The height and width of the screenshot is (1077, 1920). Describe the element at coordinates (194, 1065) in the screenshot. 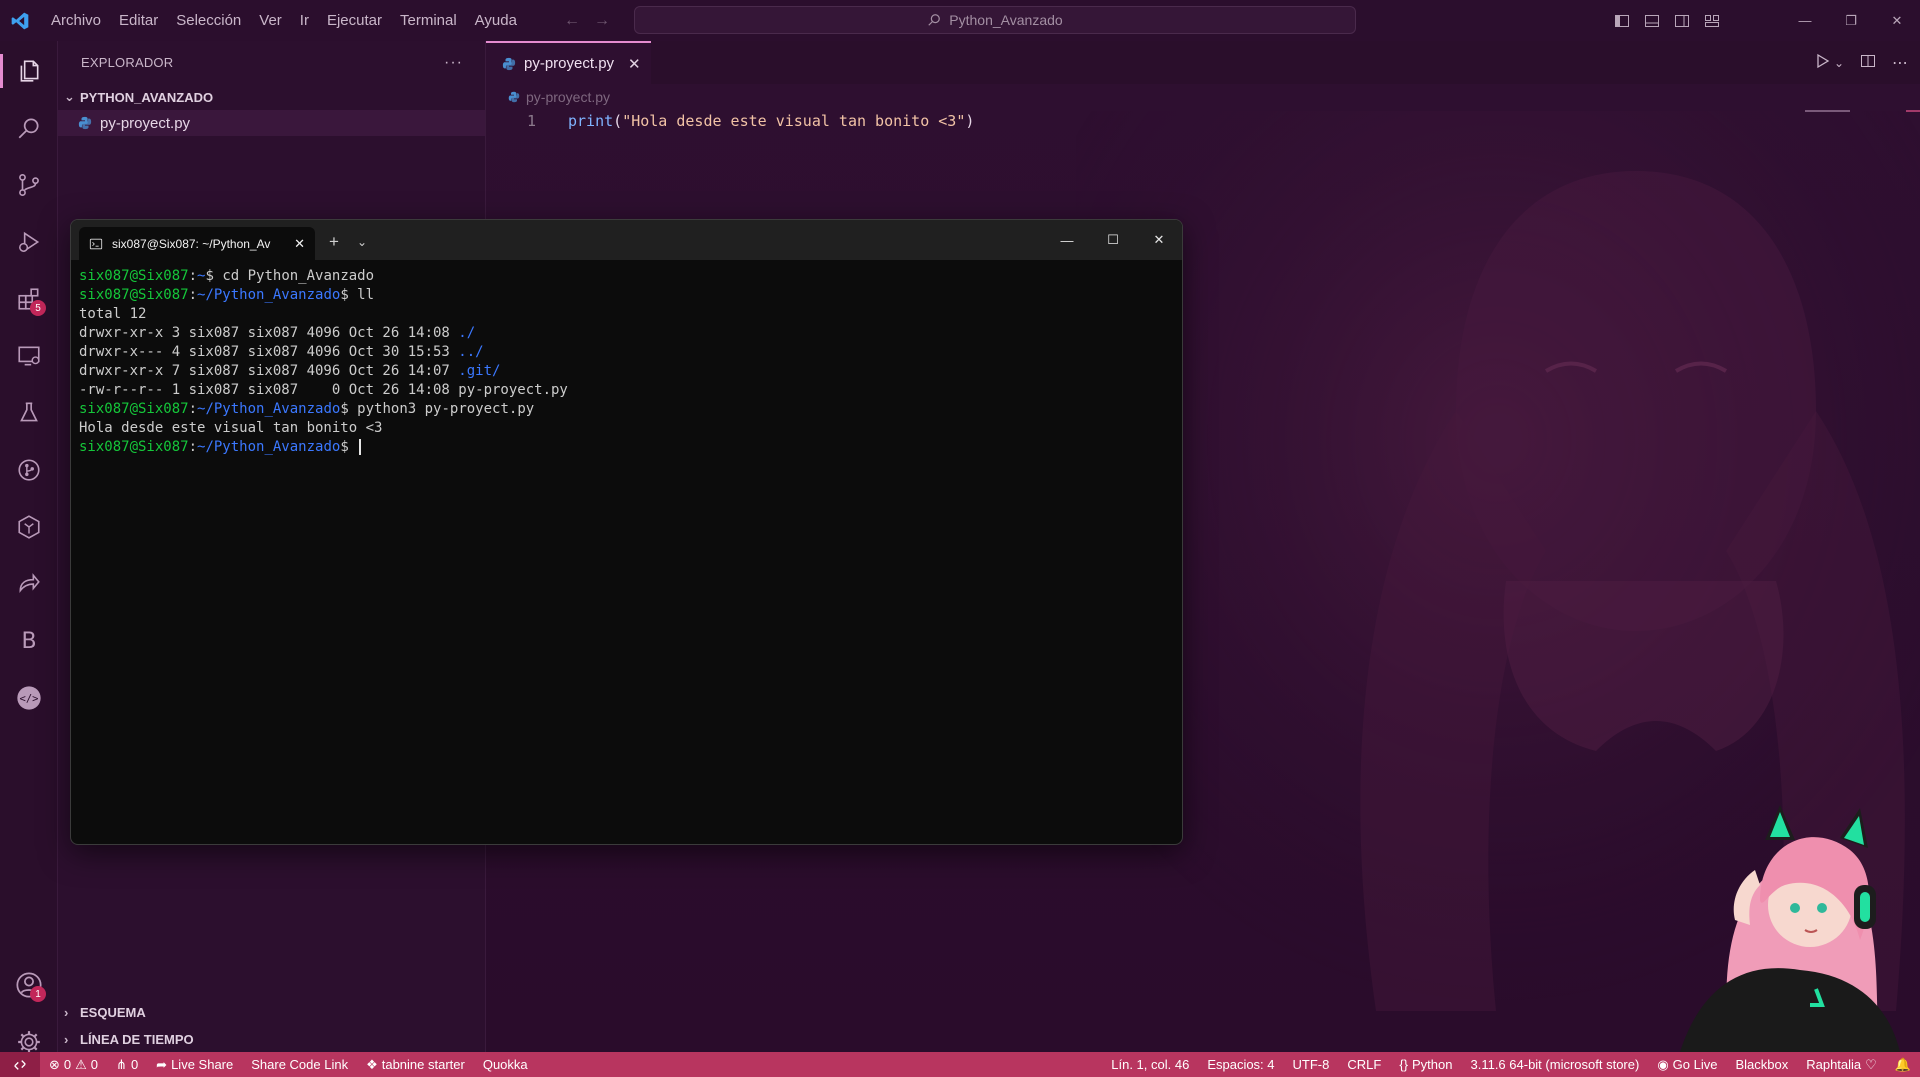

I see `live-share-button: ➦ Live Share` at that location.